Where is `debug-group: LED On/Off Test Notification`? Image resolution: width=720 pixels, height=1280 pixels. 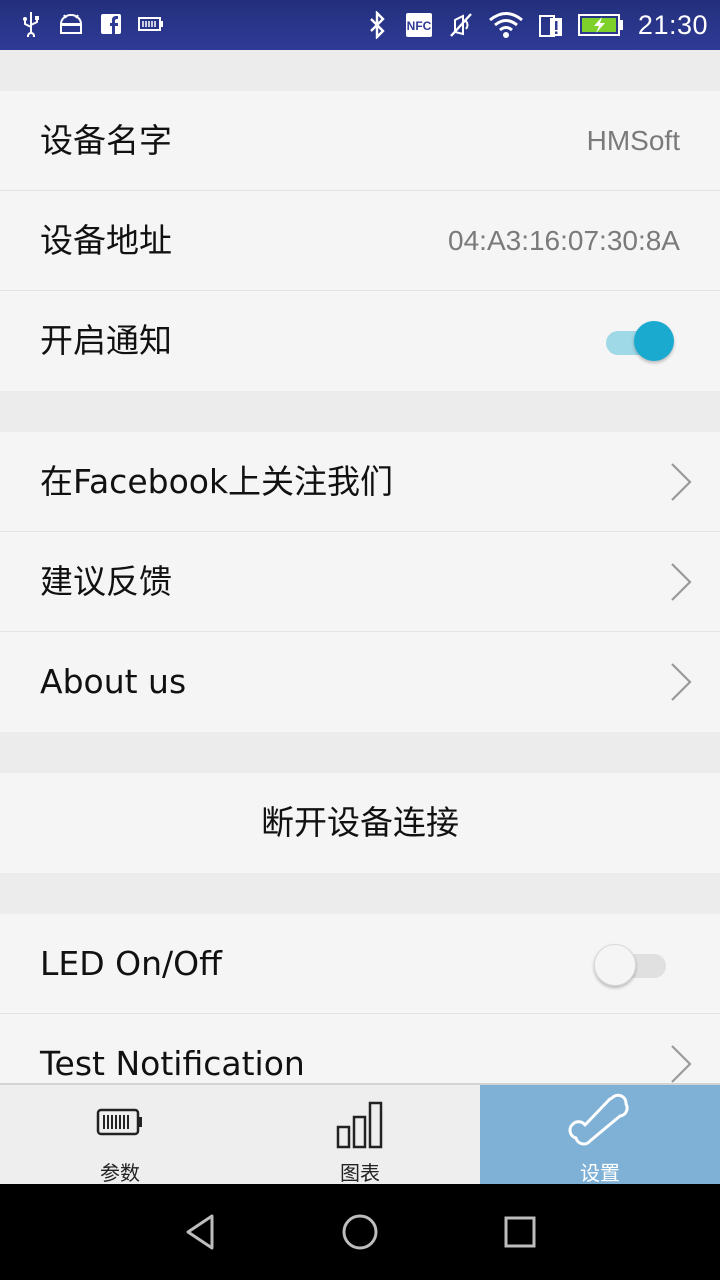
debug-group: LED On/Off Test Notification is located at coordinates (360, 998).